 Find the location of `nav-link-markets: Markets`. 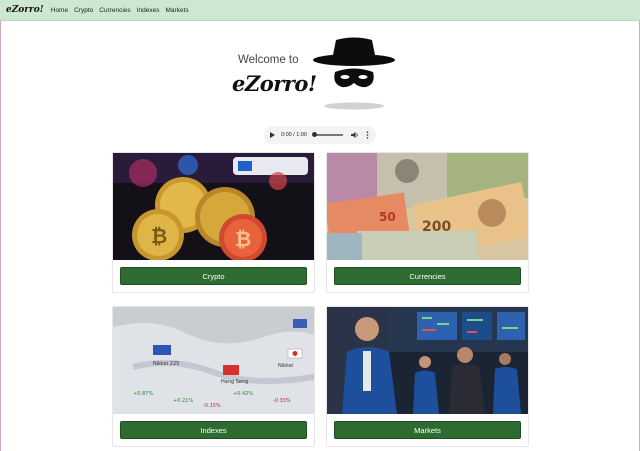

nav-link-markets: Markets is located at coordinates (176, 10).